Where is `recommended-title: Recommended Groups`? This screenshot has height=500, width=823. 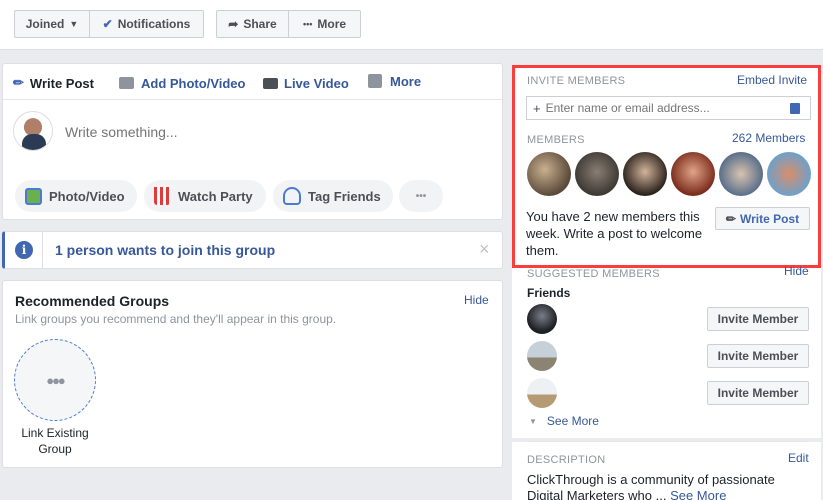 recommended-title: Recommended Groups is located at coordinates (92, 301).